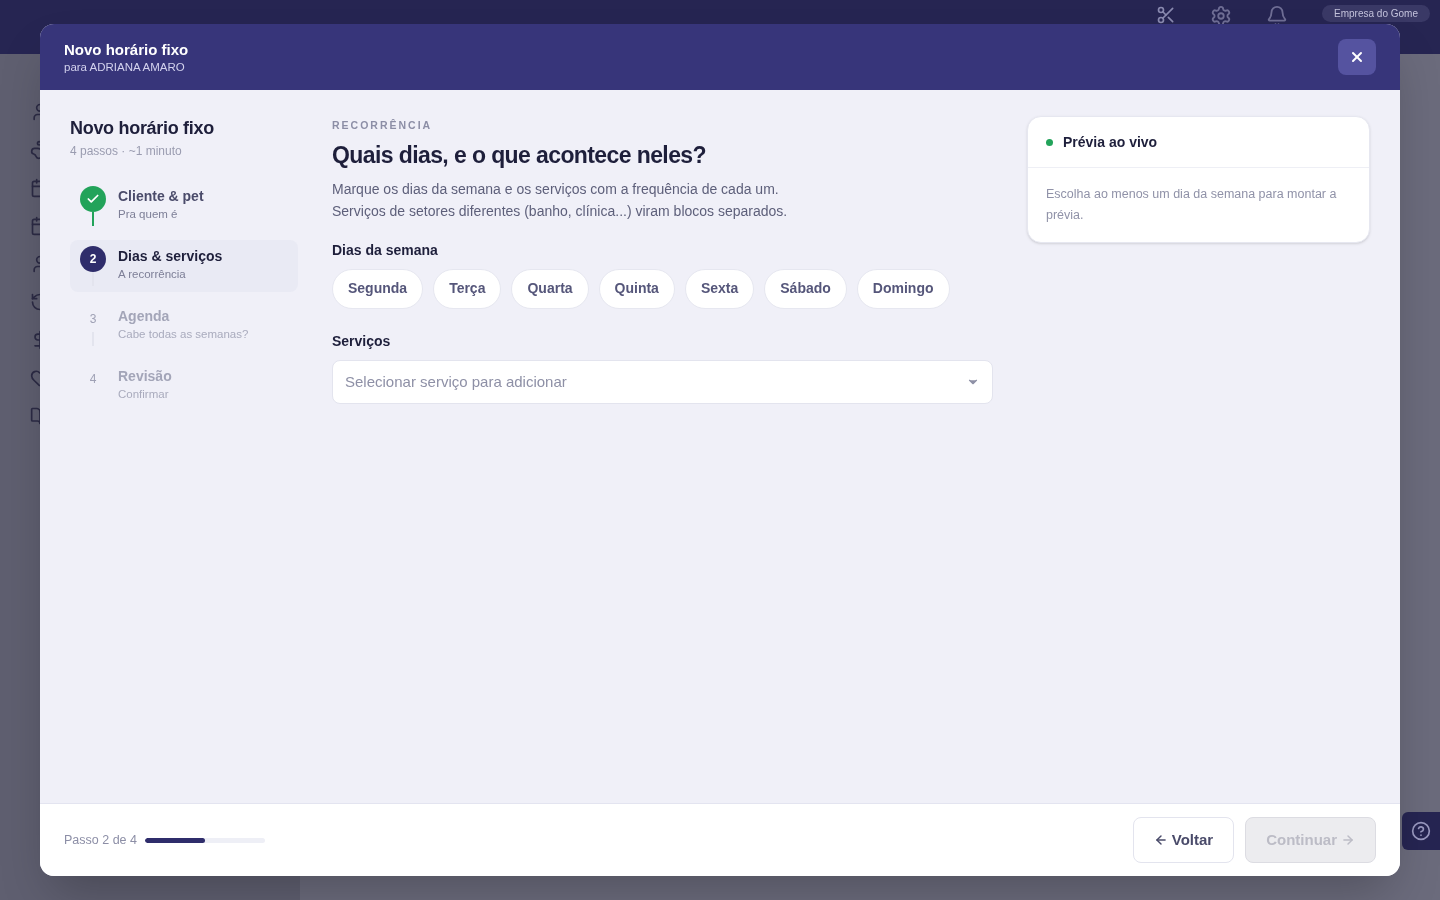 The image size is (1440, 900). Describe the element at coordinates (125, 67) in the screenshot. I see `modal-subtitle: para ADRIANA AMARO` at that location.